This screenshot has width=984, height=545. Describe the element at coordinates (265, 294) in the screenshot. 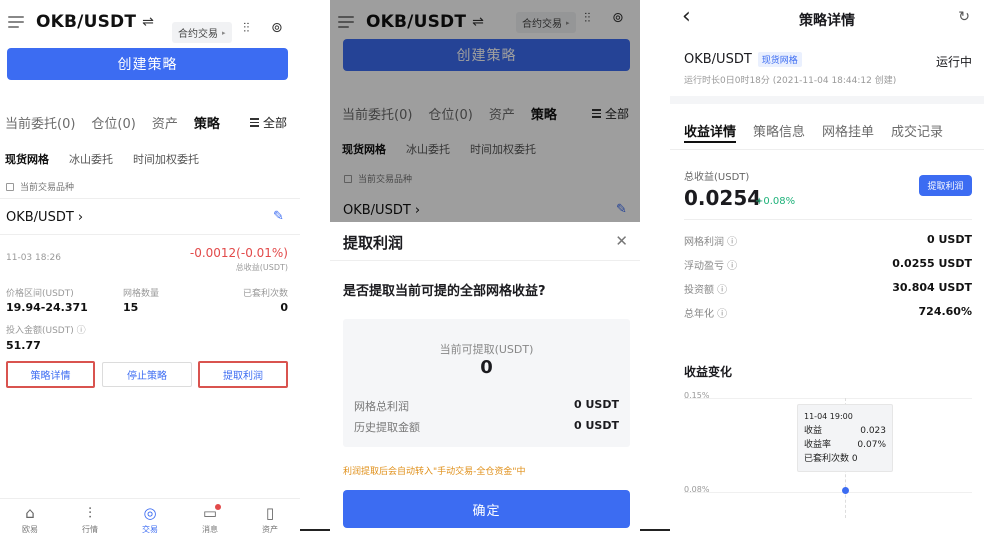

I see `arbitrage-count-label: 已套利次数` at that location.